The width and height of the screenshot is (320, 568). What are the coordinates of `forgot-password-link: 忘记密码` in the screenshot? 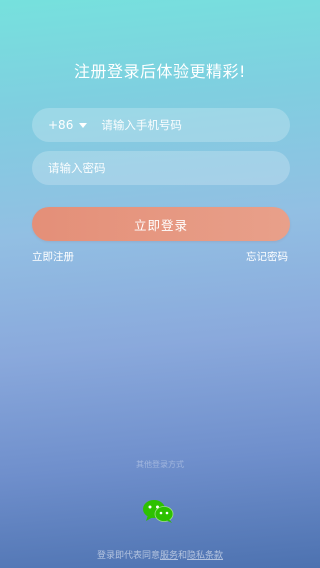 It's located at (267, 256).